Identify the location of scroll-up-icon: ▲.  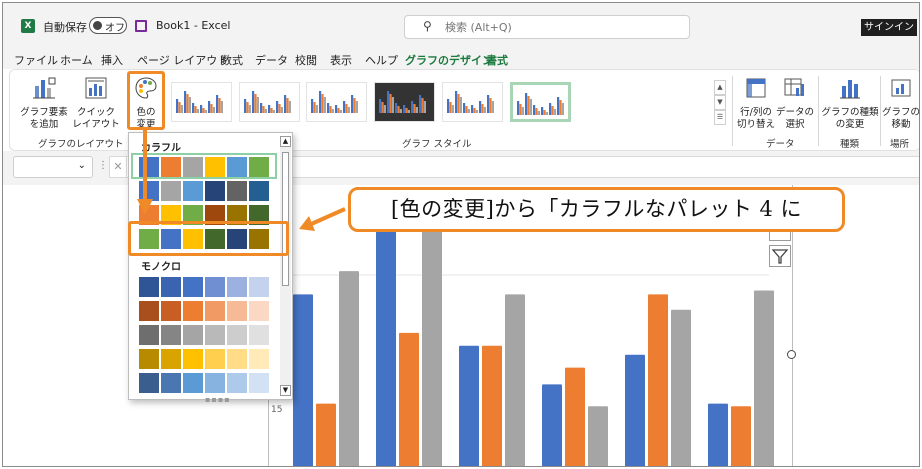
(285, 141).